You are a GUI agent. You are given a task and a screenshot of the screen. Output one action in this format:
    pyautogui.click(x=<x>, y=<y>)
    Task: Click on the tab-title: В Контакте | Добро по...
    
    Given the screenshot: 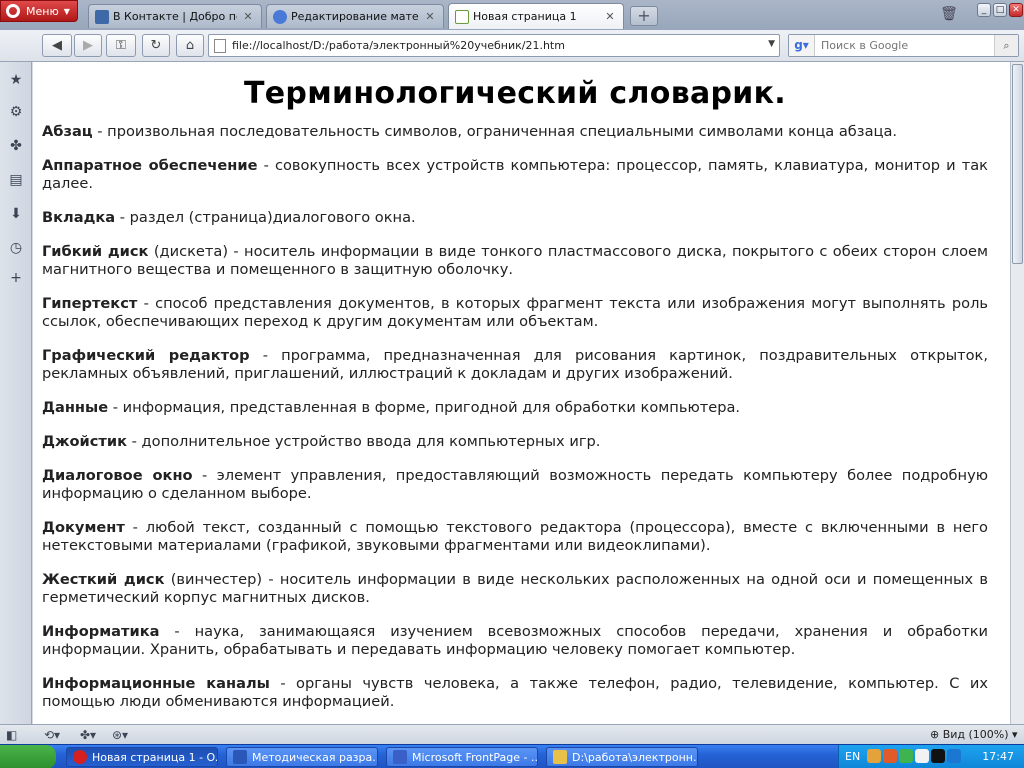 What is the action you would take?
    pyautogui.click(x=175, y=16)
    